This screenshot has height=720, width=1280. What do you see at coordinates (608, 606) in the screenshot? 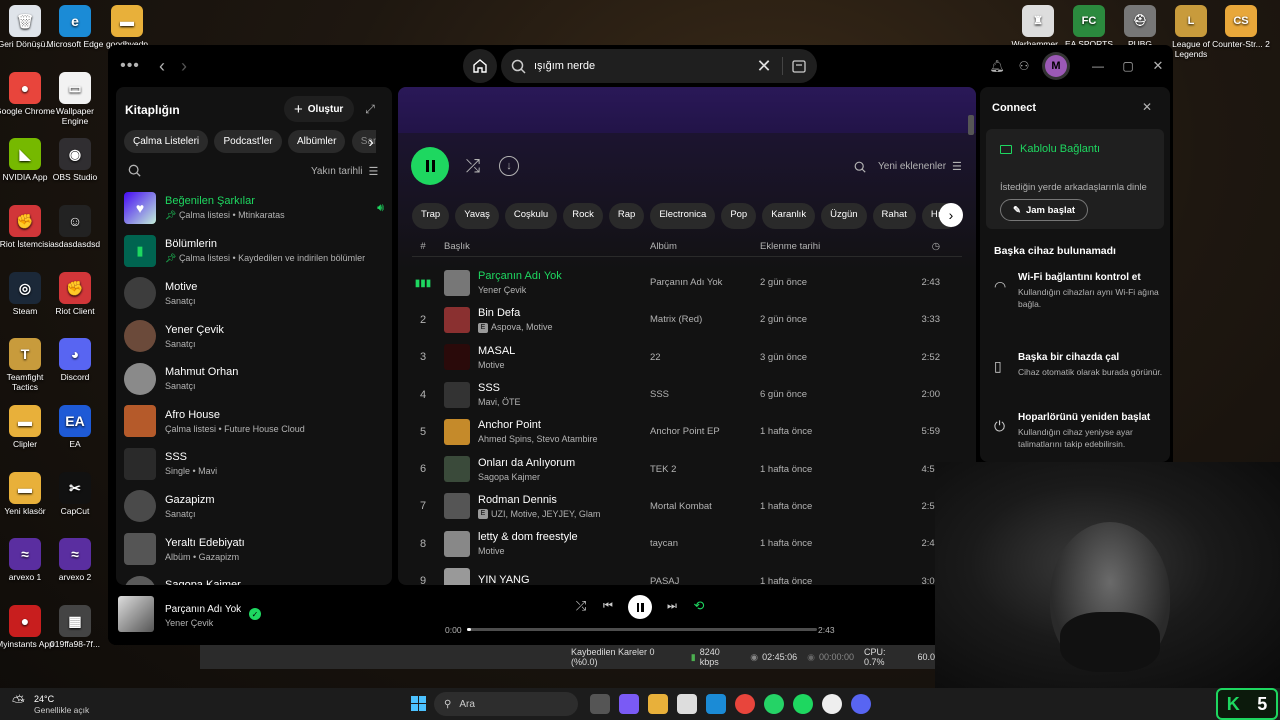
I see `previous-icon: ⏮` at bounding box center [608, 606].